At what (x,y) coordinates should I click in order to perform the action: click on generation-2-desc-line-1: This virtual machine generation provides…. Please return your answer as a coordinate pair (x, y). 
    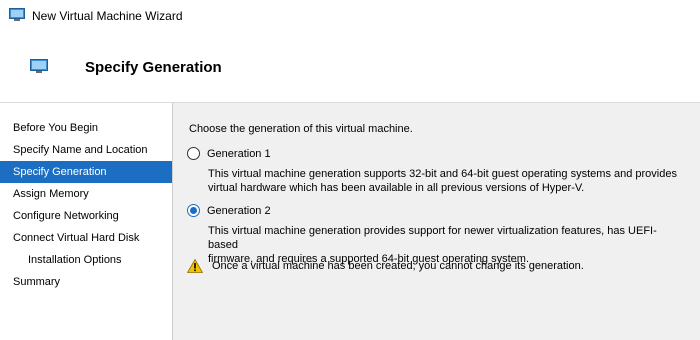
    Looking at the image, I should click on (432, 238).